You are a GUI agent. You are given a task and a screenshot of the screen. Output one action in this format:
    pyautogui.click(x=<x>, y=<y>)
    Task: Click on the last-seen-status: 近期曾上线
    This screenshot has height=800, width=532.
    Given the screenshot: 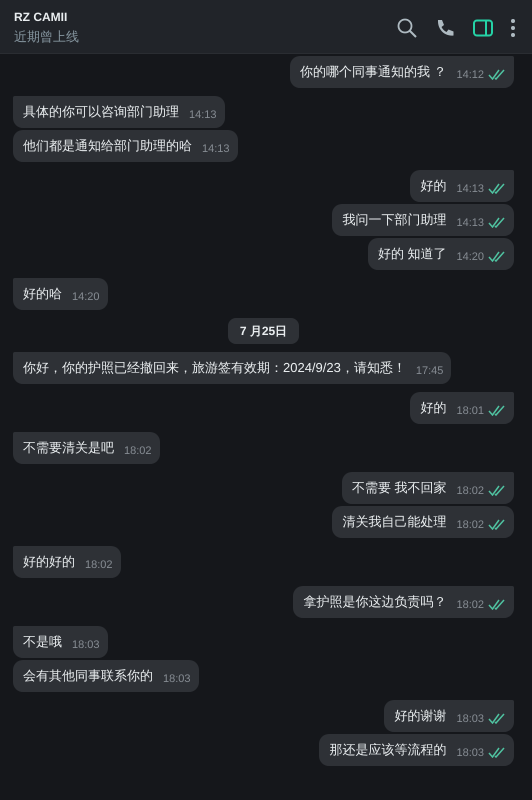 What is the action you would take?
    pyautogui.click(x=47, y=37)
    